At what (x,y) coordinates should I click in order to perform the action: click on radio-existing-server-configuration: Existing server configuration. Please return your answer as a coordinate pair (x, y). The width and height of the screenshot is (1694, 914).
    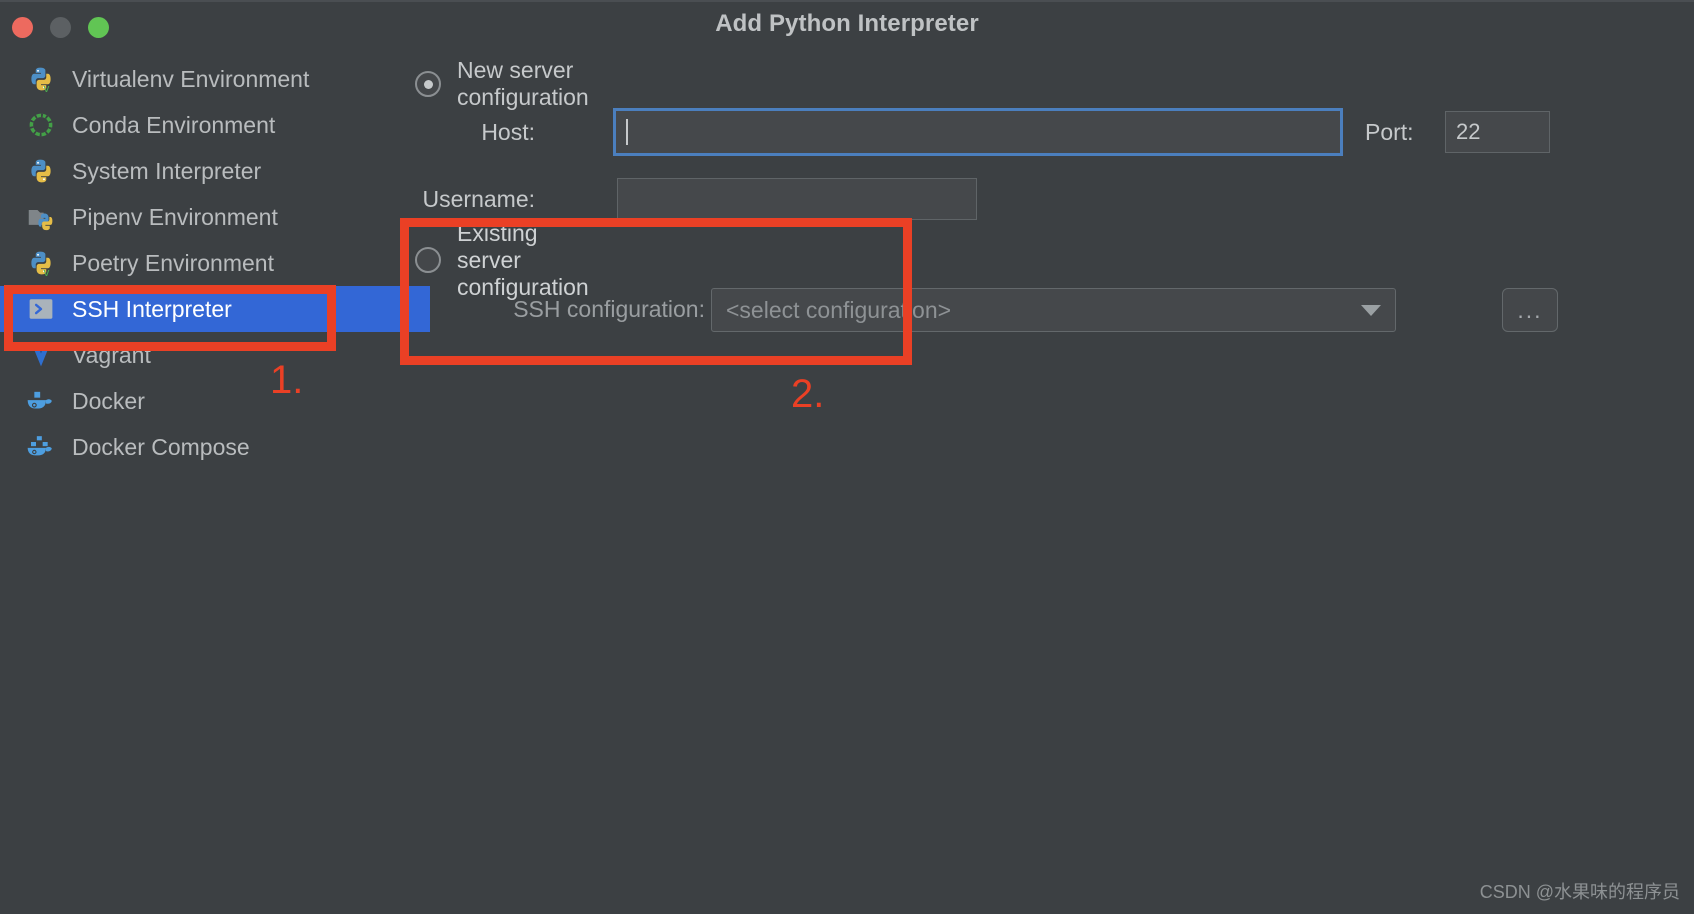
    Looking at the image, I should click on (502, 260).